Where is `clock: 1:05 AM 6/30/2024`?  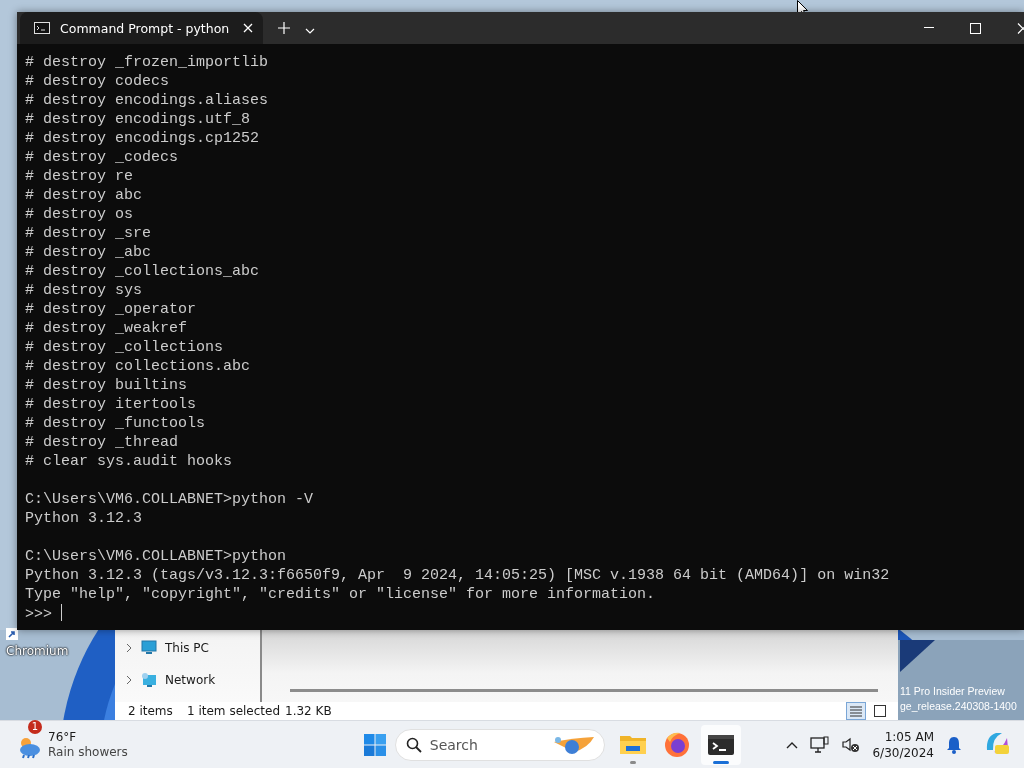
clock: 1:05 AM 6/30/2024 is located at coordinates (903, 744).